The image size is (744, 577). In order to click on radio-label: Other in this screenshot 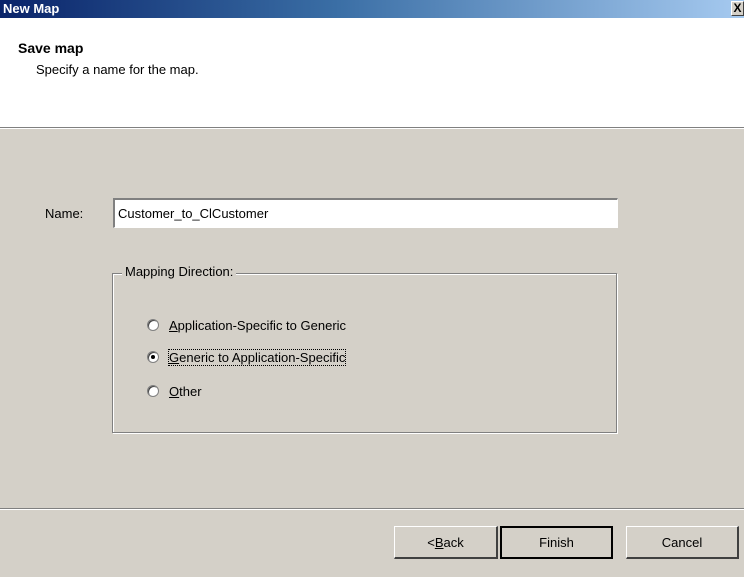, I will do `click(185, 391)`.